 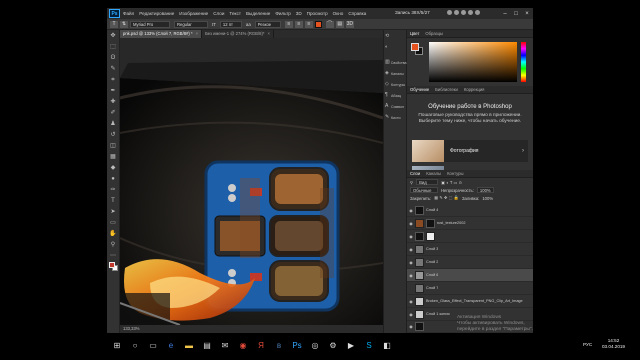 What do you see at coordinates (113, 168) in the screenshot?
I see `blur-tool-icon: ◆` at bounding box center [113, 168].